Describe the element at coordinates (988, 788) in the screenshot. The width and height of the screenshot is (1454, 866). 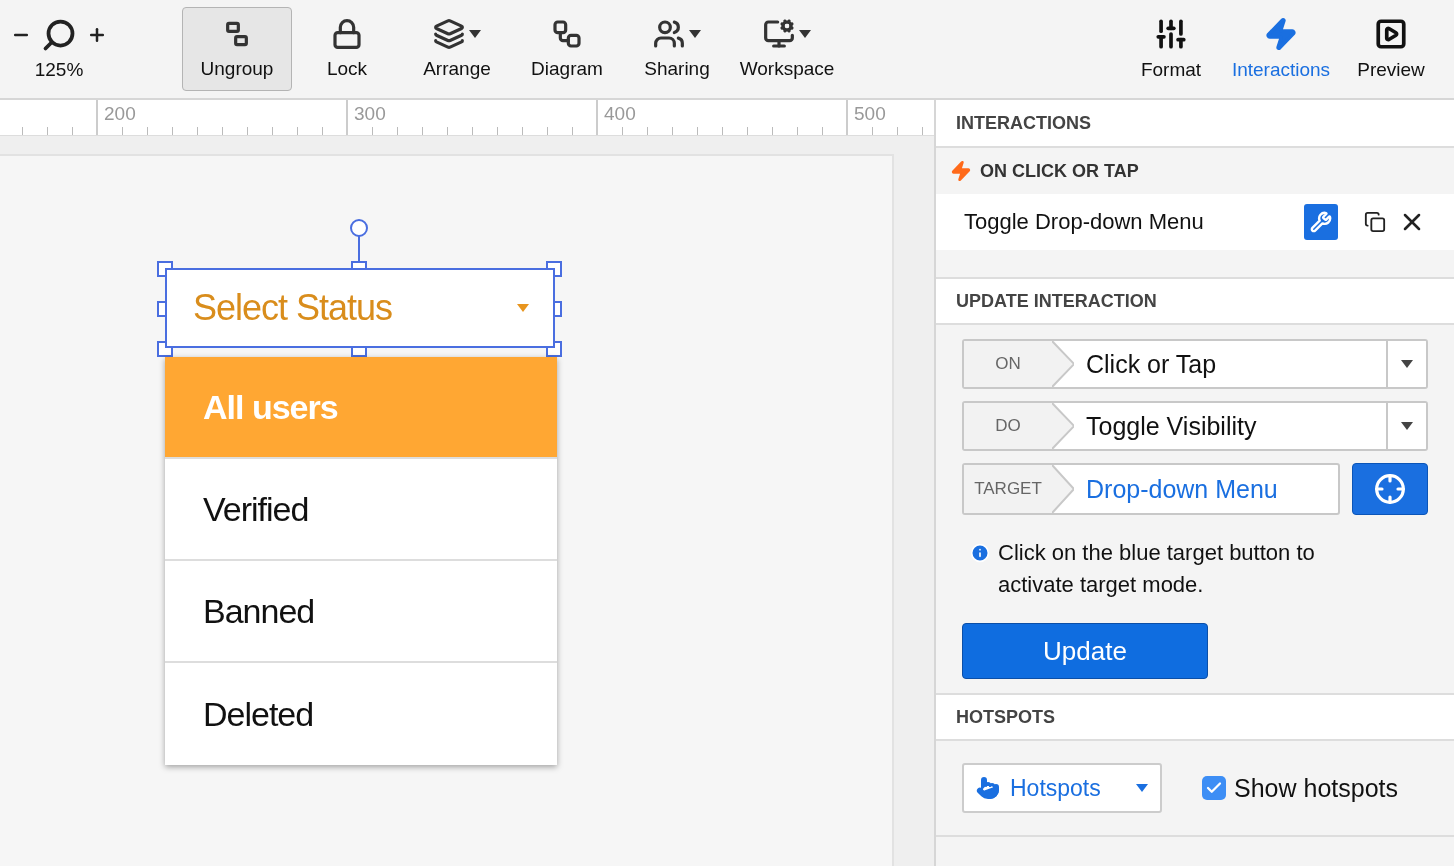
I see `hand-pointer-icon` at that location.